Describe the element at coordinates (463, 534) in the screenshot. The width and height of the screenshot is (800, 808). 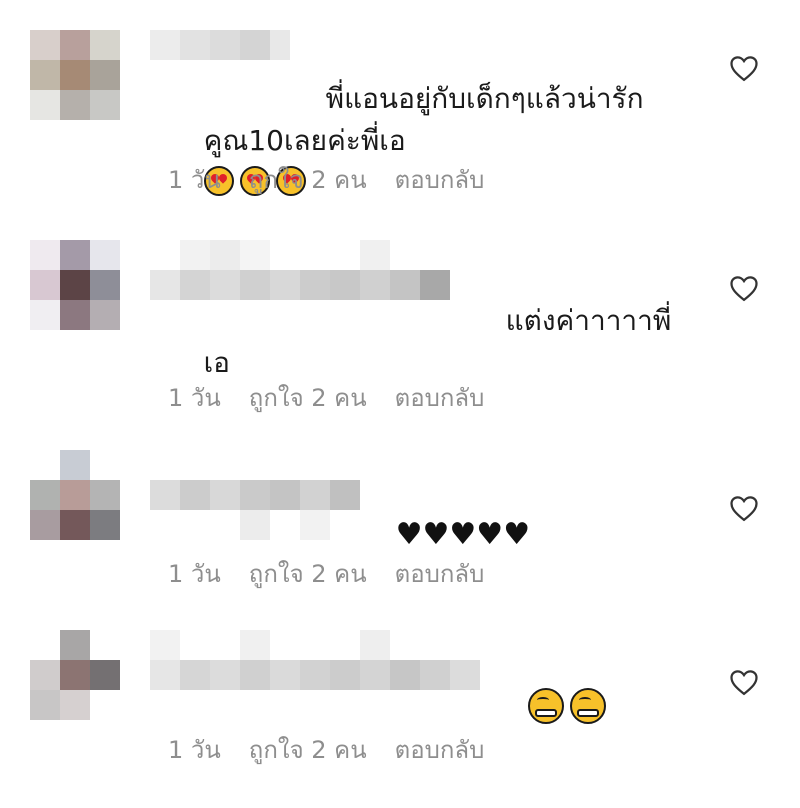
I see `black-hearts-text: ♥♥♥♥♥` at that location.